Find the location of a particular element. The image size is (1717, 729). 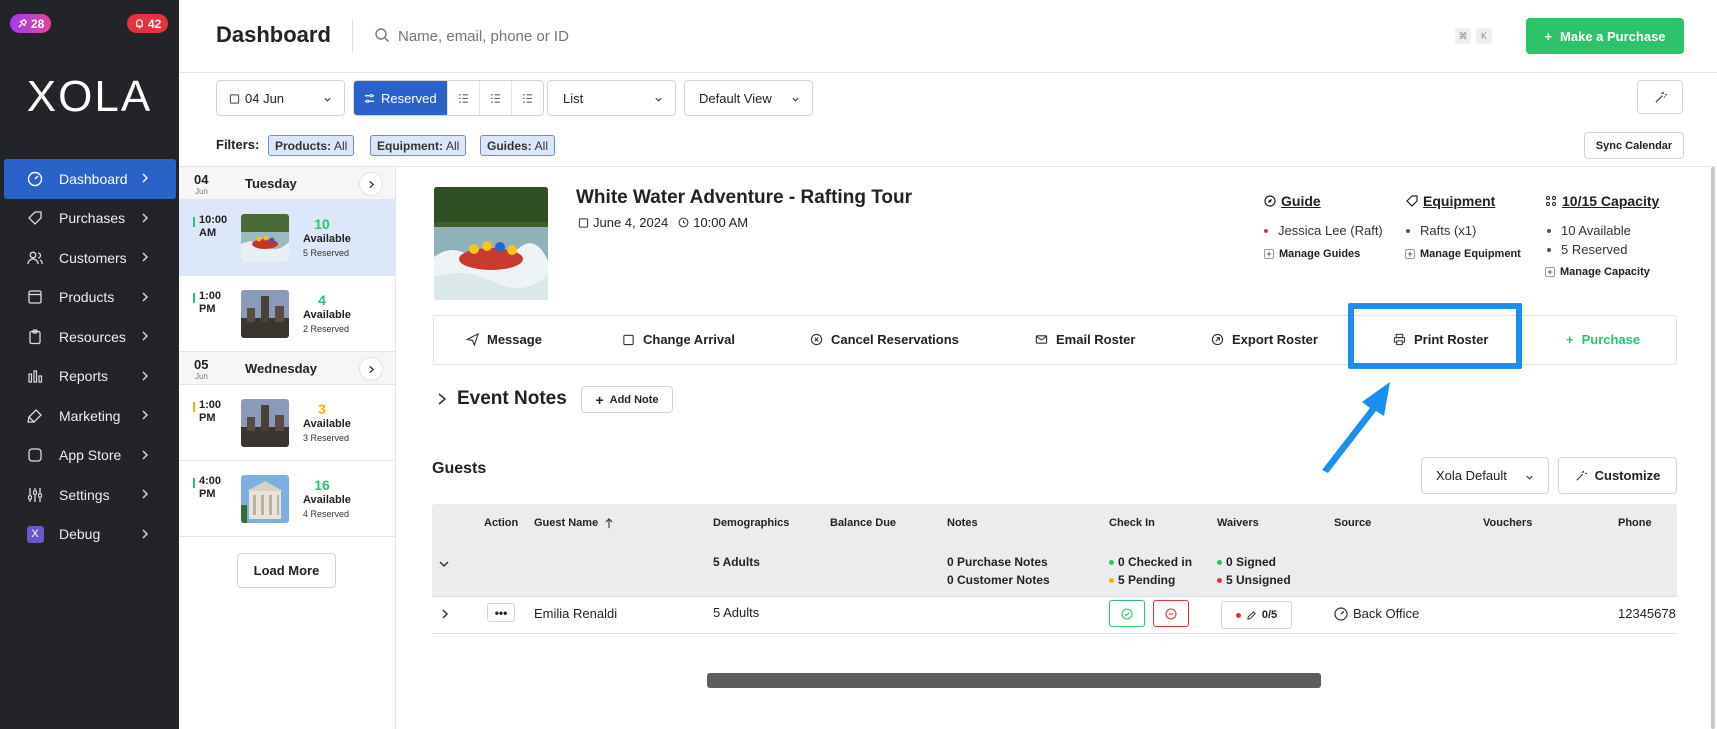

layout-select: List is located at coordinates (611, 98).